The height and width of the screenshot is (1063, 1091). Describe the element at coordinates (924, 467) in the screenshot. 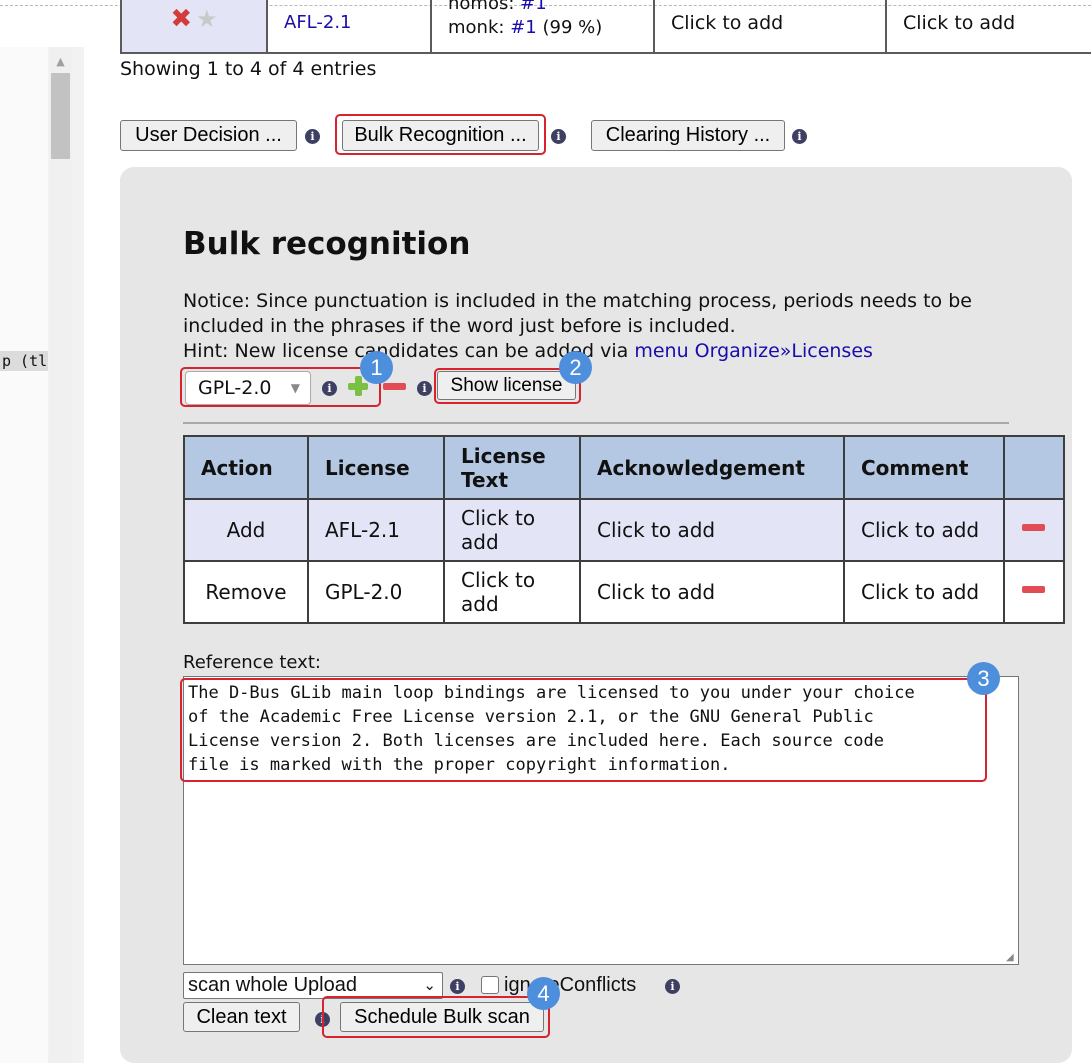

I see `column-header: Comment` at that location.